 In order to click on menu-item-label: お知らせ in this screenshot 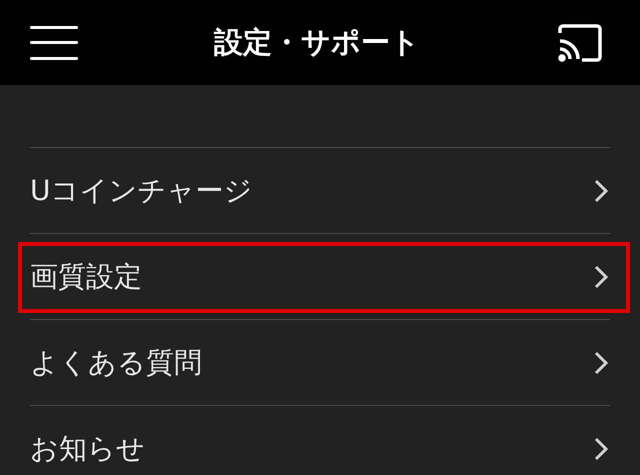, I will do `click(87, 449)`.